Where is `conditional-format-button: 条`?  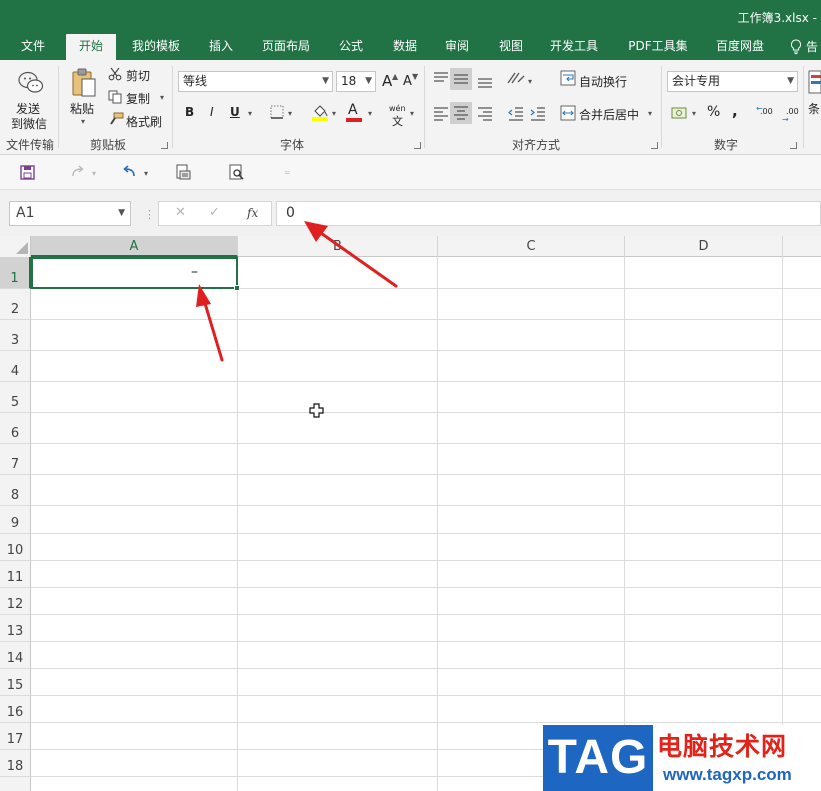 conditional-format-button: 条 is located at coordinates (814, 108).